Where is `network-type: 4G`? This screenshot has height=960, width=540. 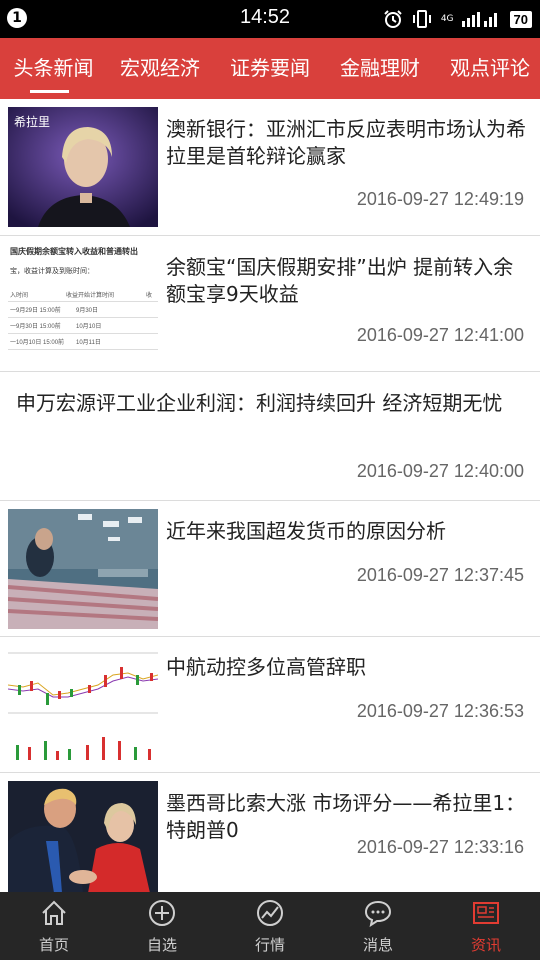 network-type: 4G is located at coordinates (447, 19).